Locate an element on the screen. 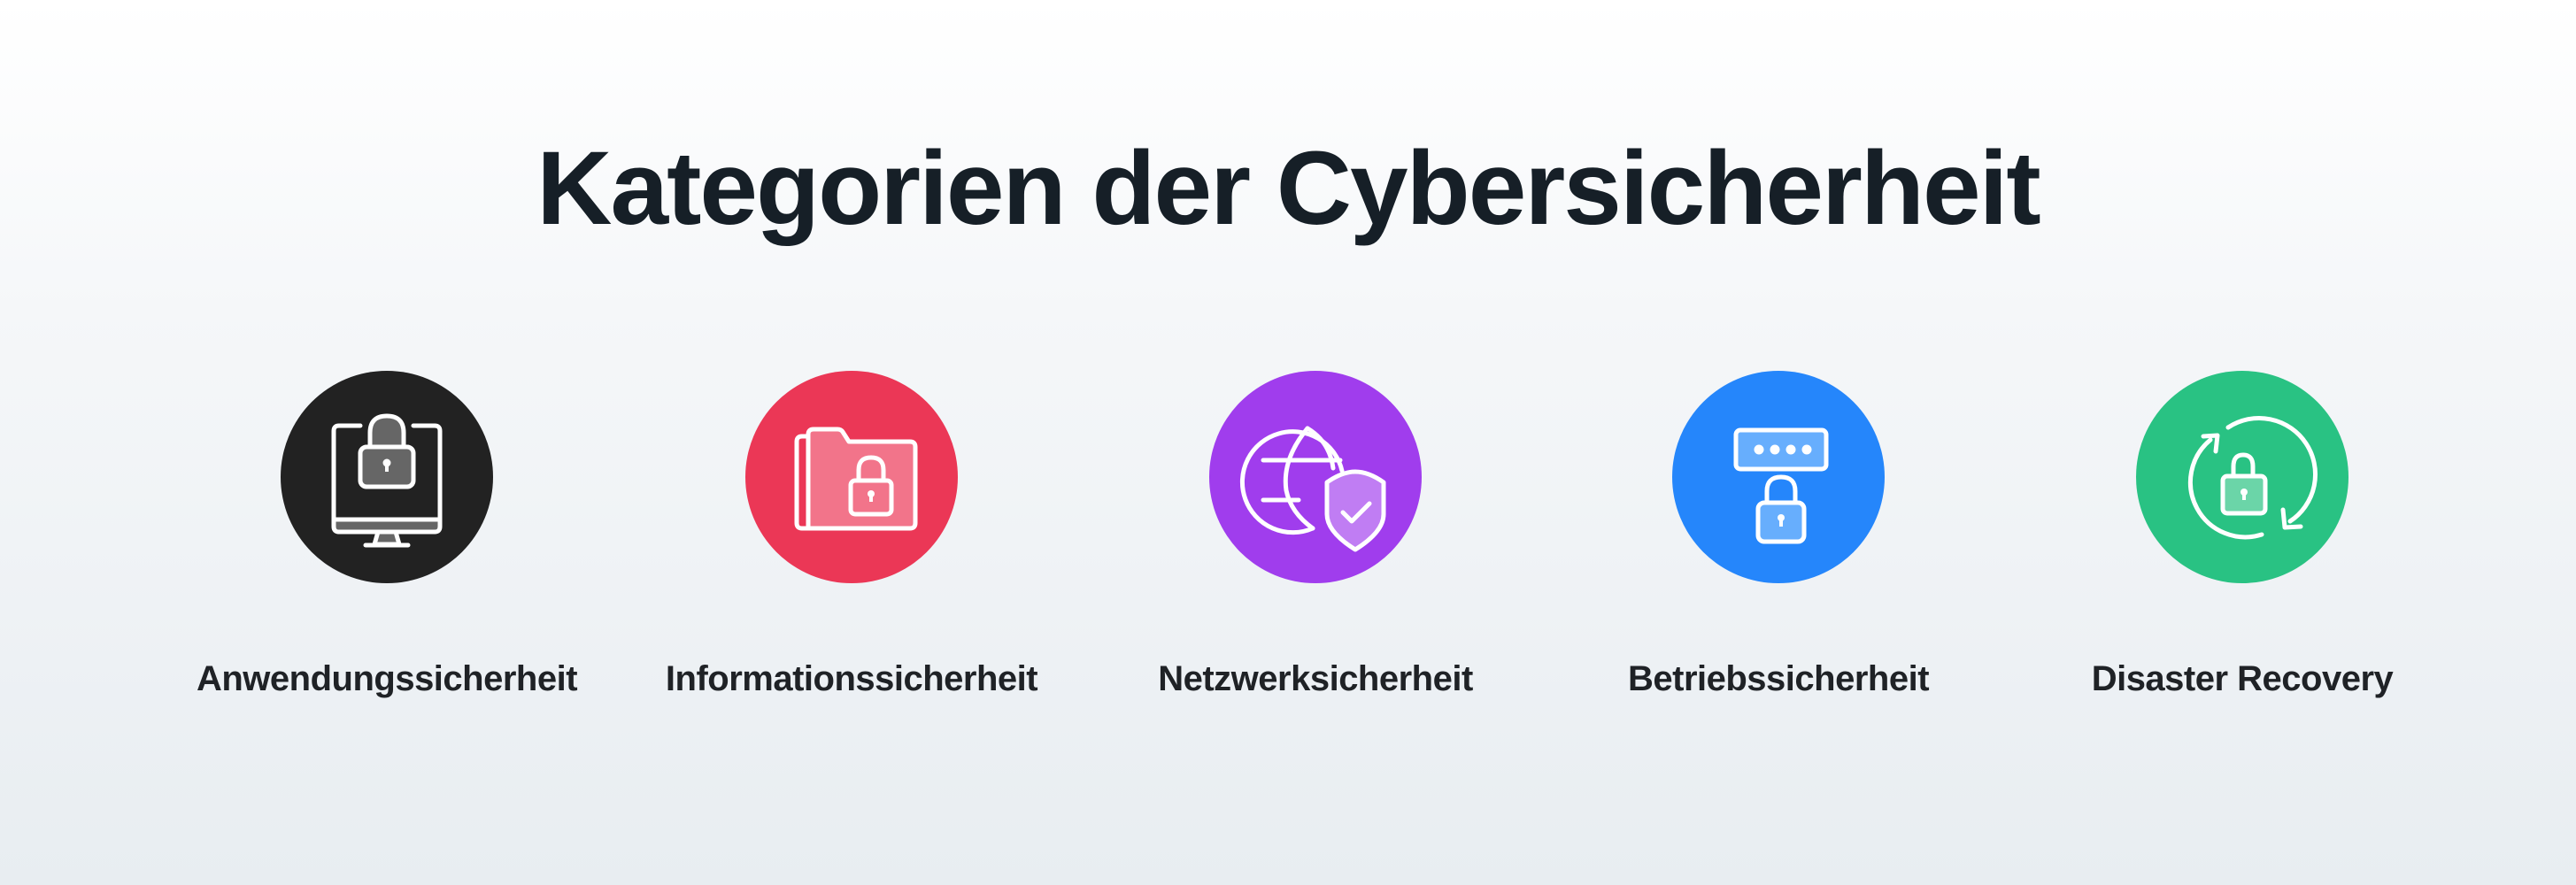  category-label: Anwendungssicherheit is located at coordinates (387, 678).